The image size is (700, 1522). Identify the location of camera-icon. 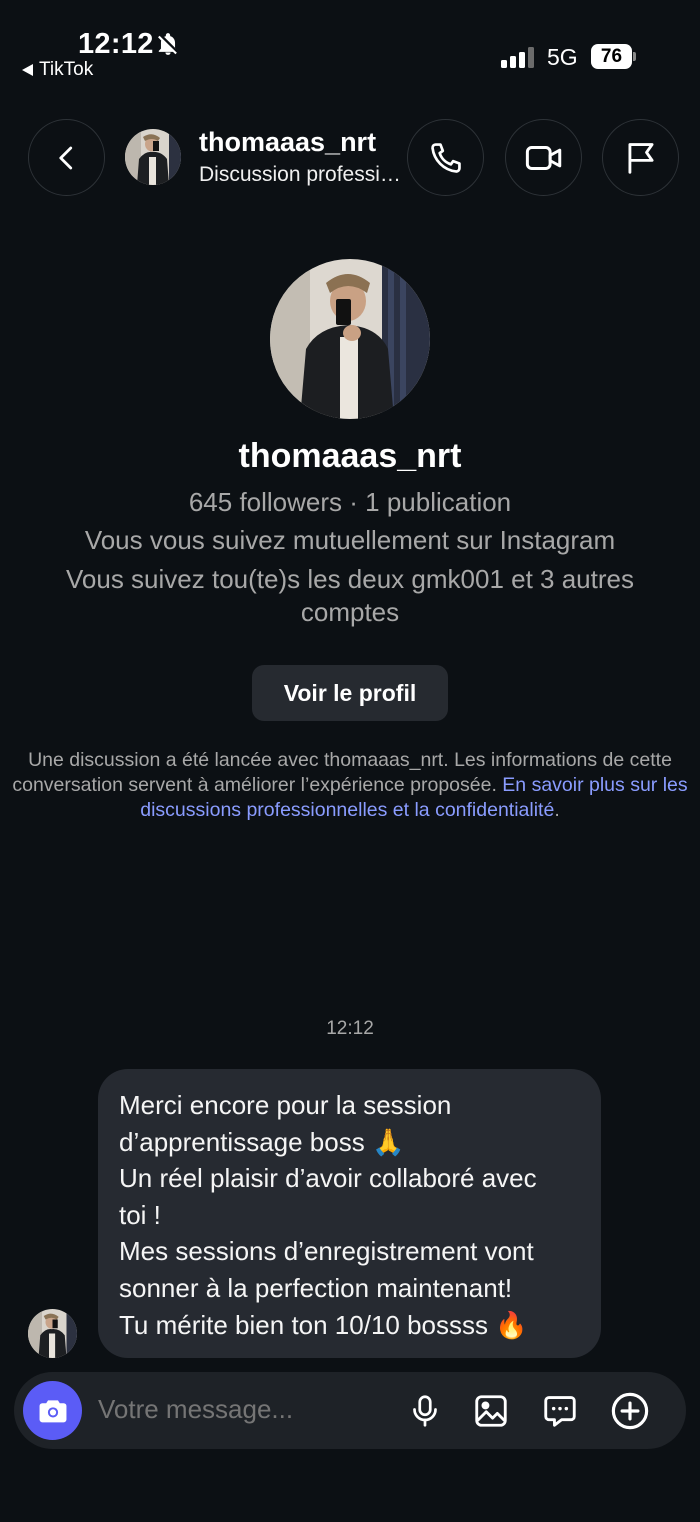
(52, 1410).